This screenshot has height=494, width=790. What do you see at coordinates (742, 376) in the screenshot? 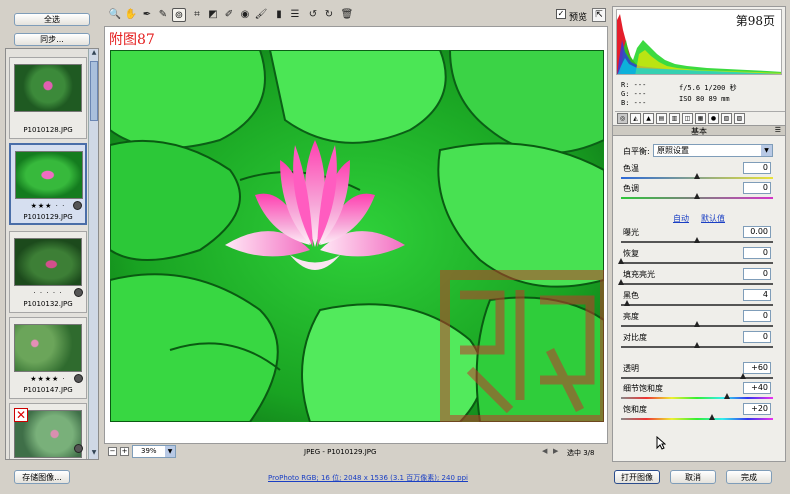
I see `clarity-slider-handle` at bounding box center [742, 376].